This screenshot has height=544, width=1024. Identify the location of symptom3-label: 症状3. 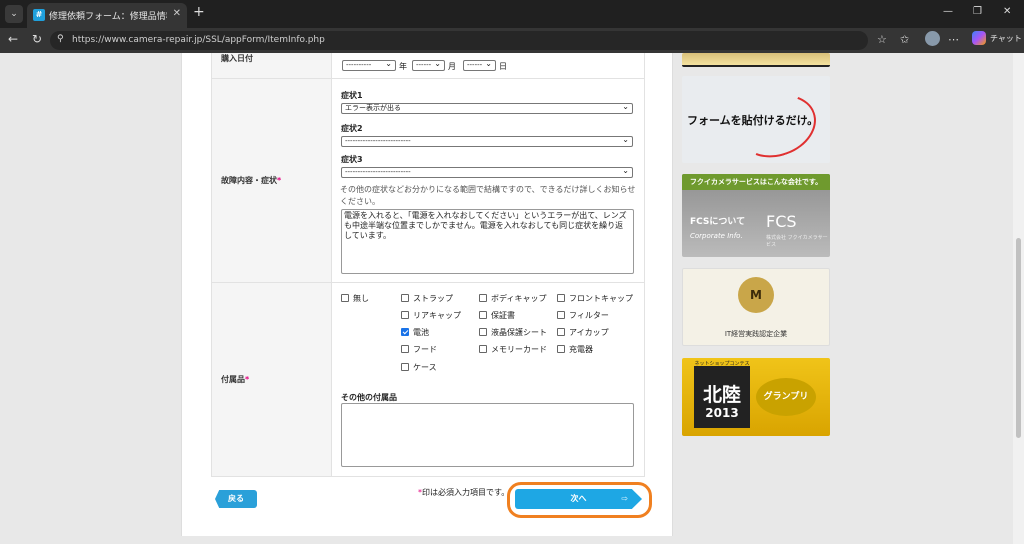
(352, 159).